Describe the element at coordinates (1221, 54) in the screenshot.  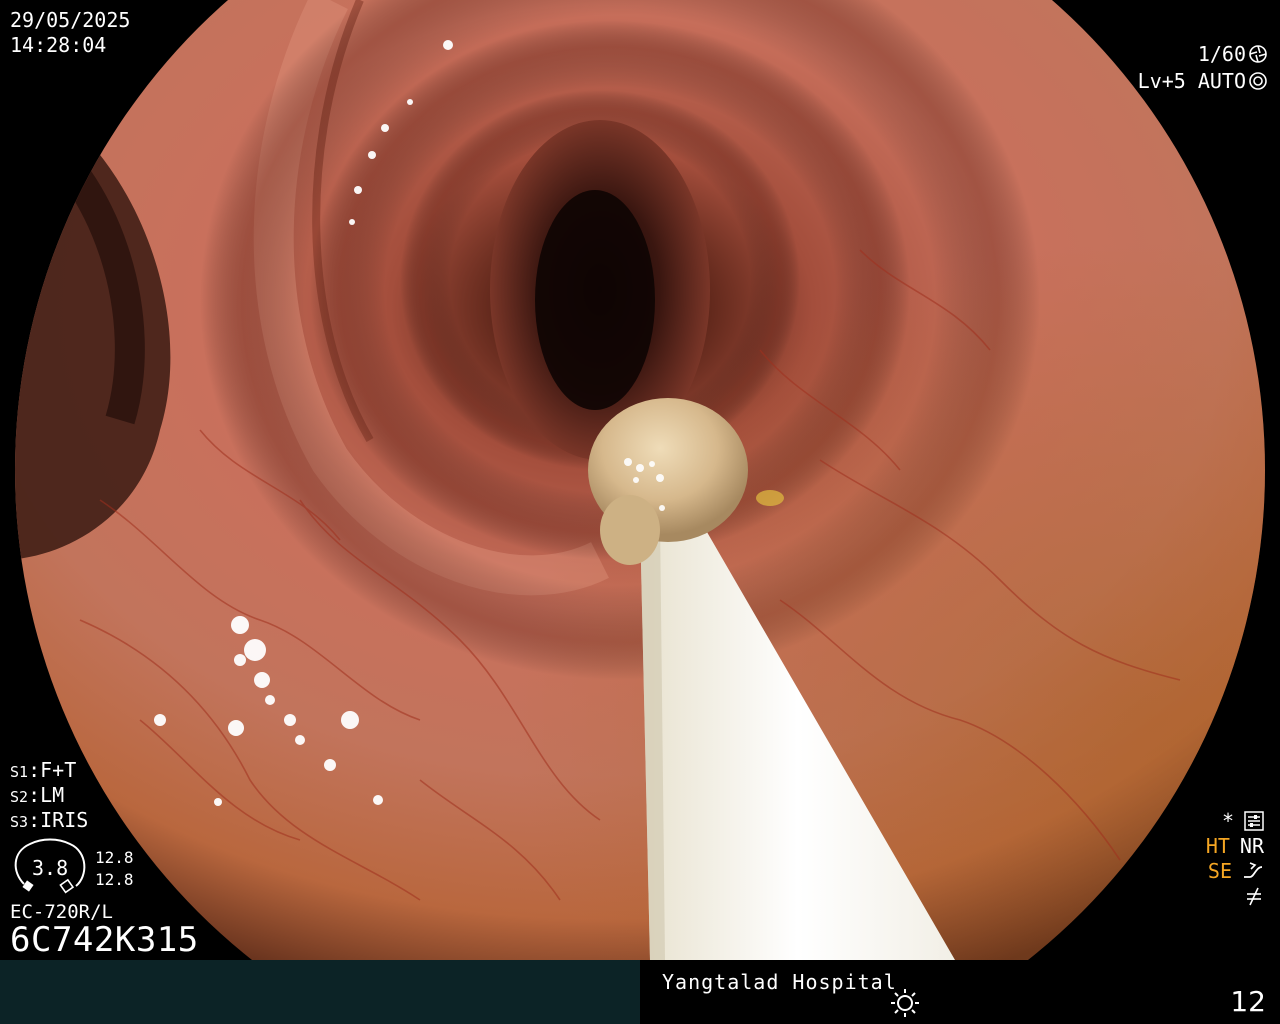
I see `shutter-speed: 1/60` at that location.